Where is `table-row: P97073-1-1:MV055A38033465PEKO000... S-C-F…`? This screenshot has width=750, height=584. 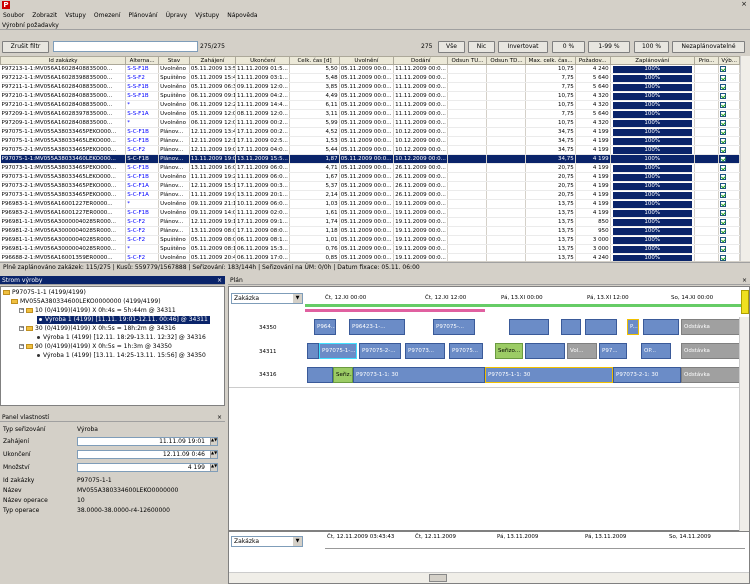
table-row: P97073-1-1:MV055A38033465PEKO000... S-C-F… is located at coordinates (370, 168).